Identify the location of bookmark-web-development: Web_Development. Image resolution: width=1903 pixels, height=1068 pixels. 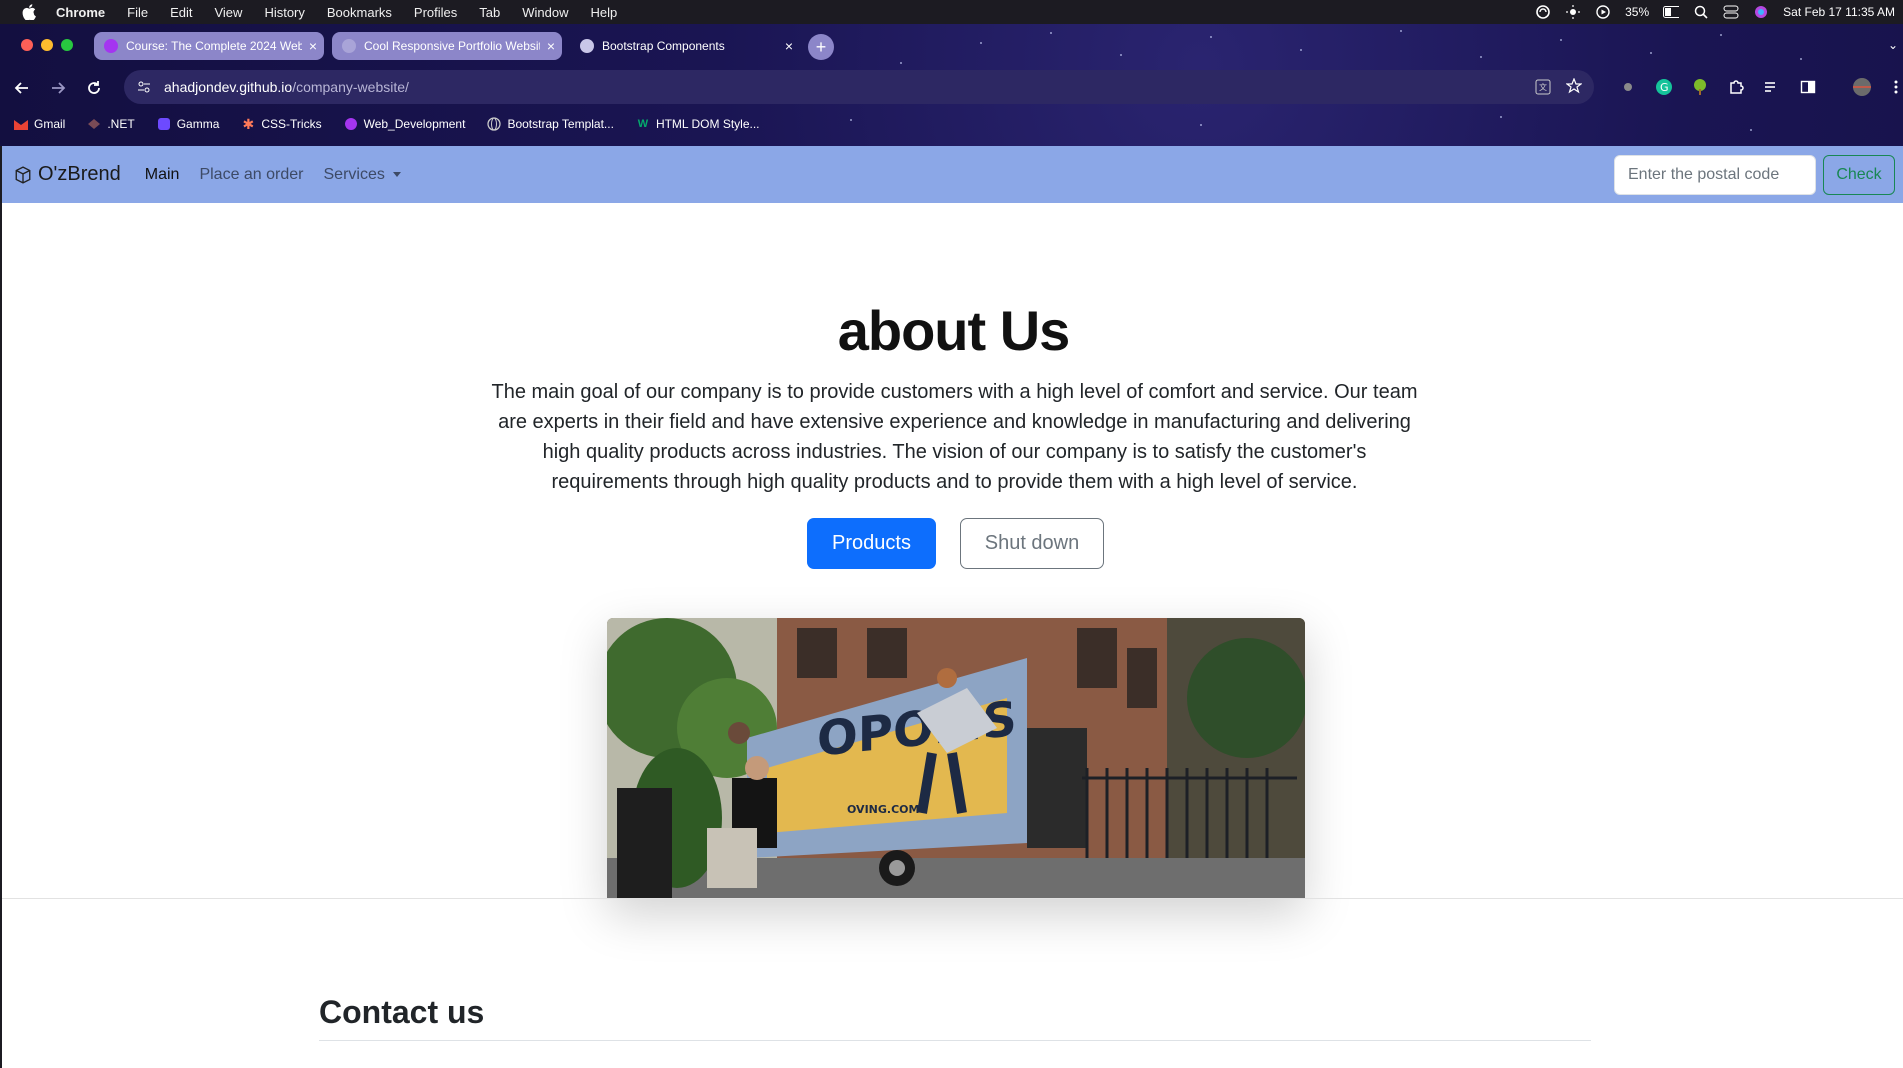
(405, 124).